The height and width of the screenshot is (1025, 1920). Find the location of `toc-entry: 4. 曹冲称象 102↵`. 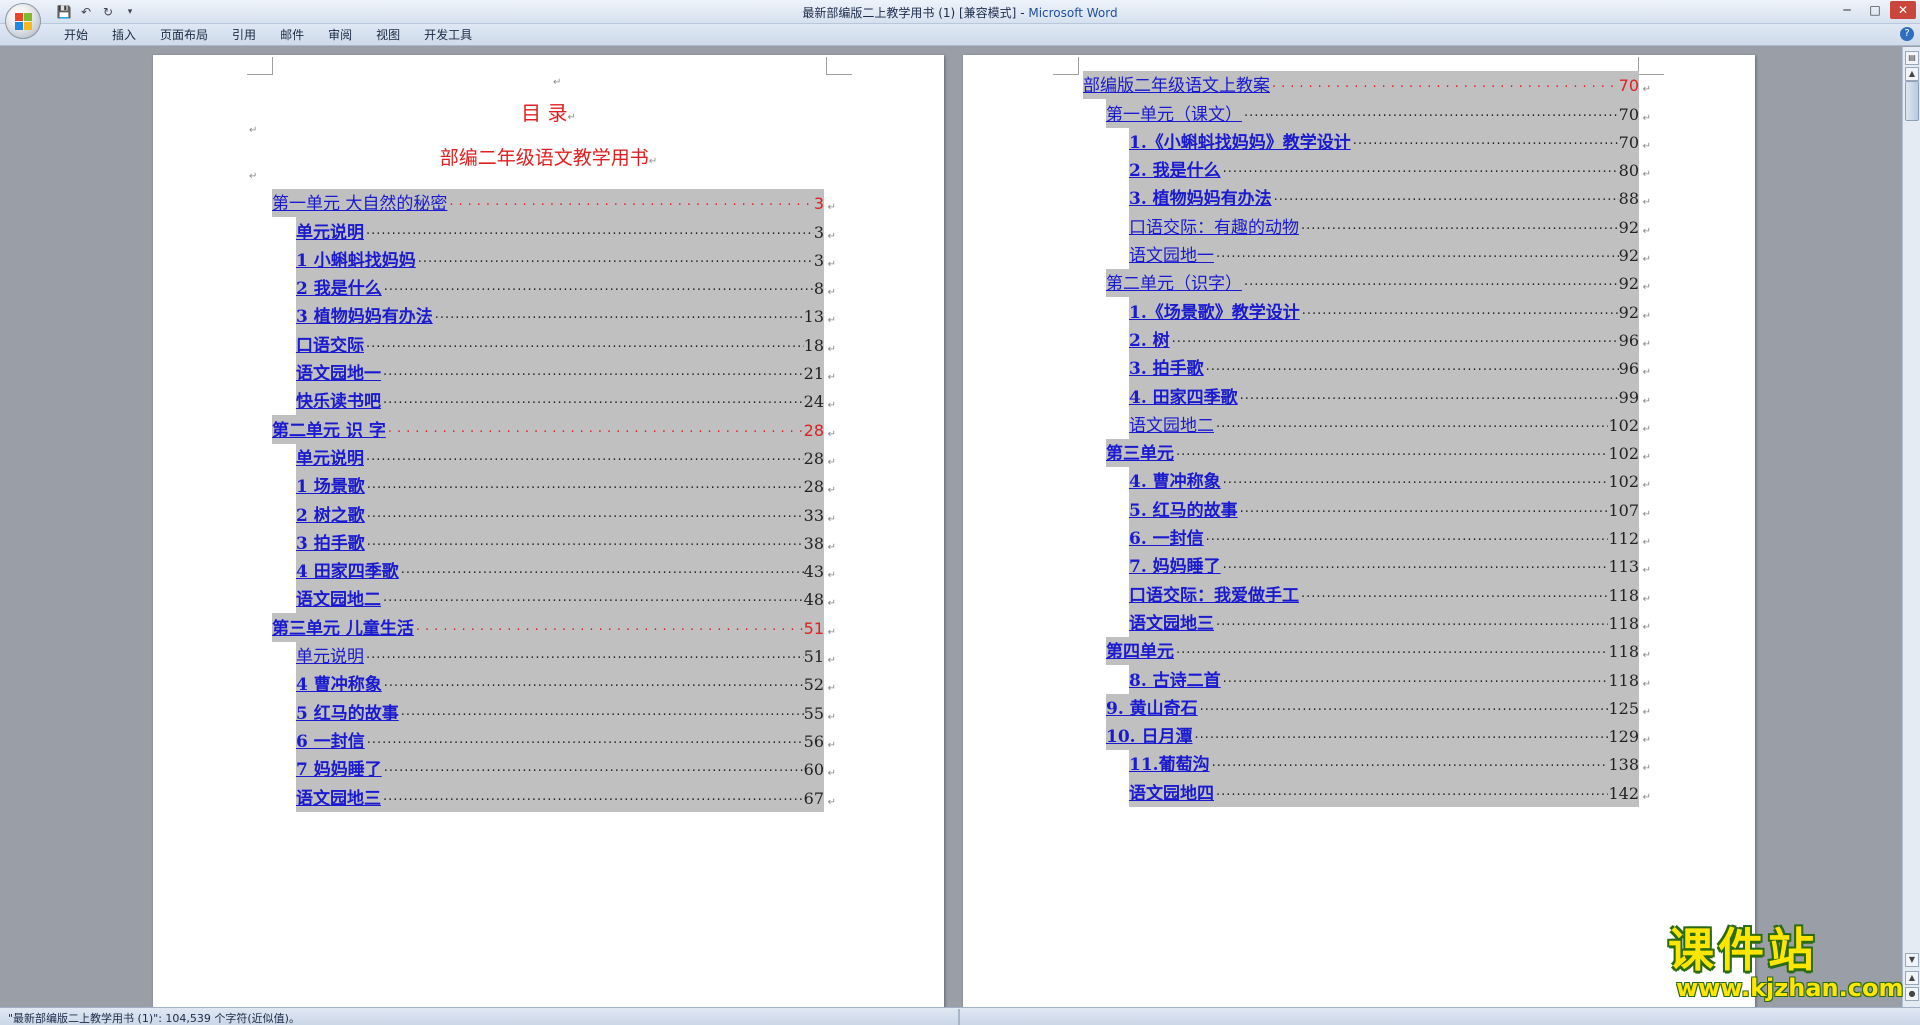

toc-entry: 4. 曹冲称象 102↵ is located at coordinates (1367, 481).